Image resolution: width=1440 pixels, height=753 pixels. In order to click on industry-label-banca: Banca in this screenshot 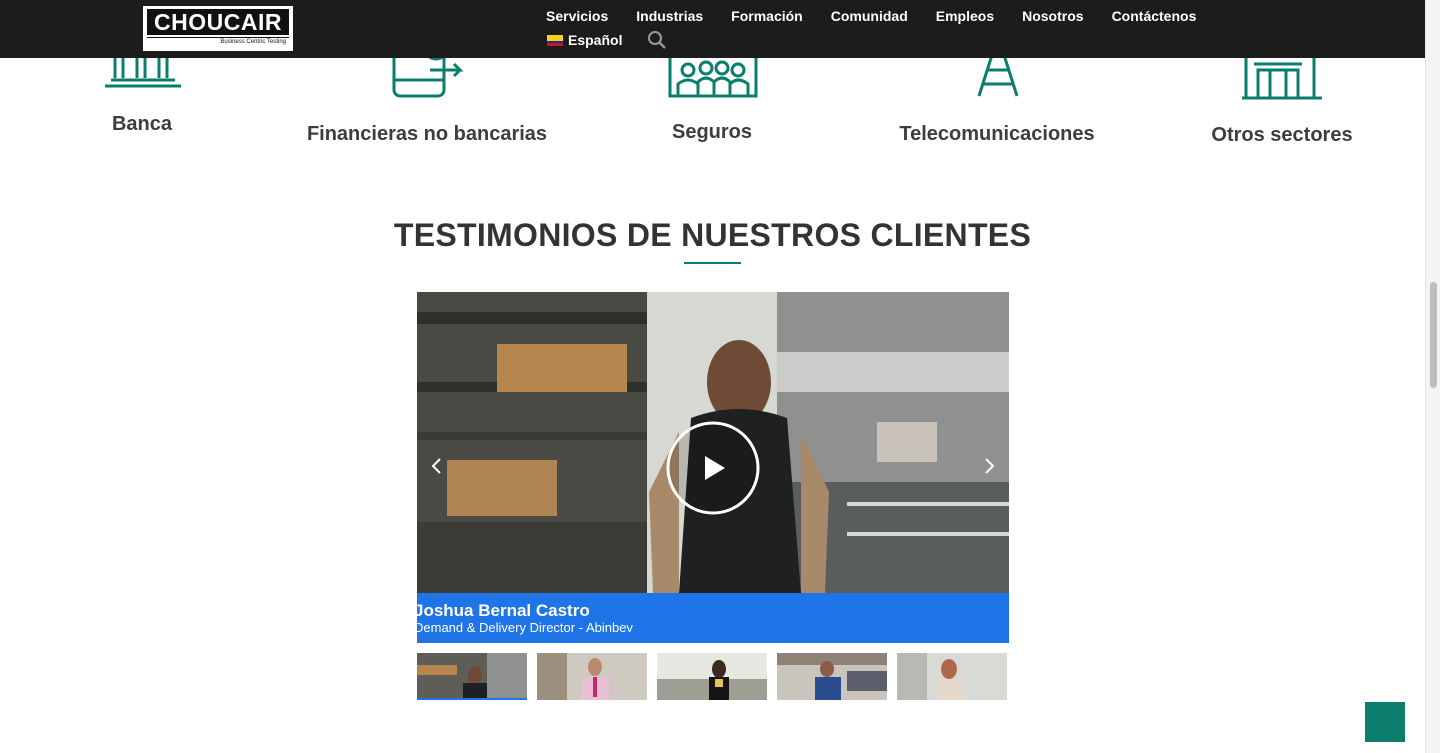, I will do `click(142, 124)`.